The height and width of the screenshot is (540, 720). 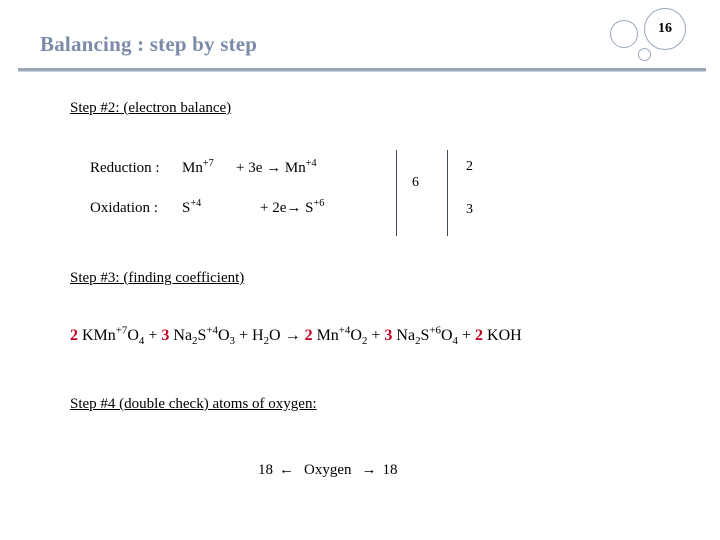 I want to click on reduction-product-symbol: Mn, so click(x=295, y=168).